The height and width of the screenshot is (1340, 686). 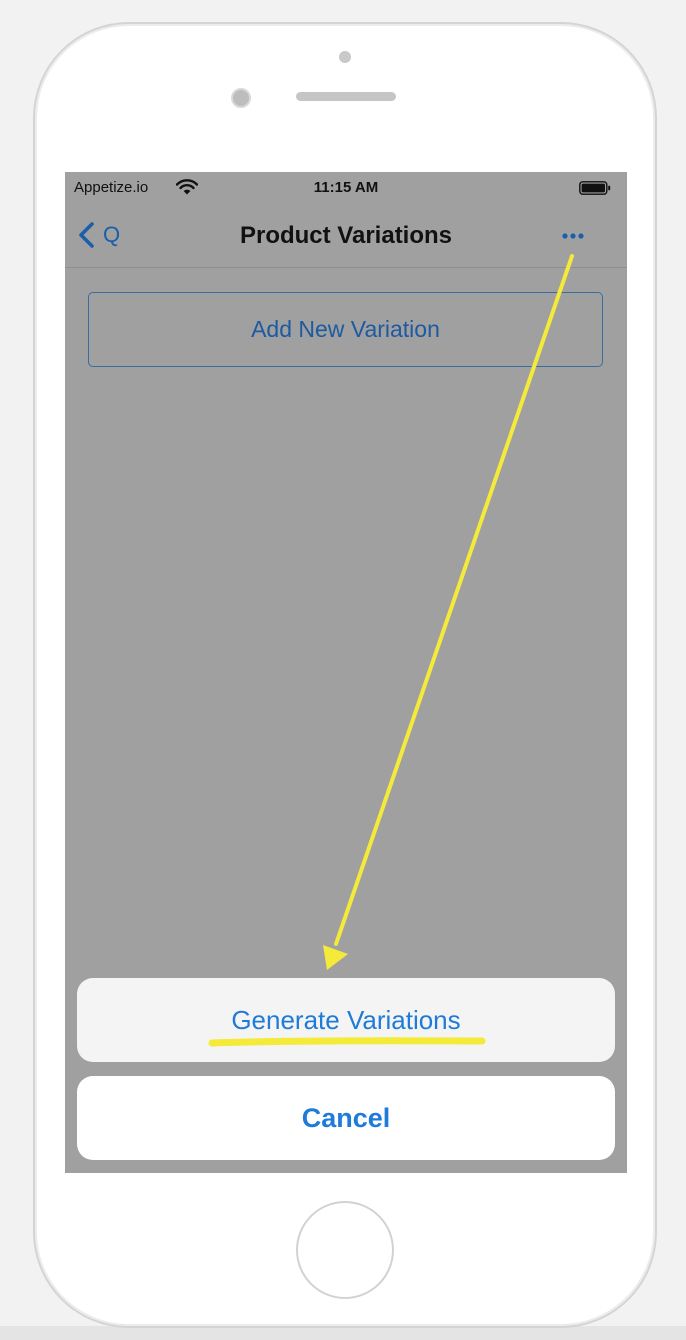 What do you see at coordinates (346, 96) in the screenshot?
I see `earpiece-speaker` at bounding box center [346, 96].